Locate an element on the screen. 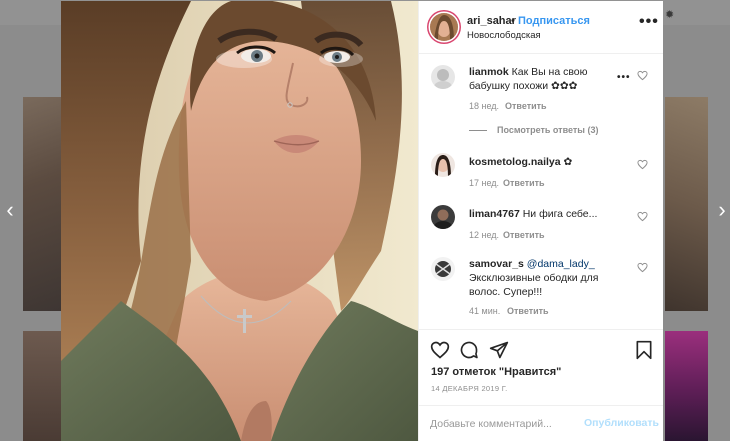 The height and width of the screenshot is (441, 730). comment-text: kosmetolog.nailya ✿ is located at coordinates (549, 162).